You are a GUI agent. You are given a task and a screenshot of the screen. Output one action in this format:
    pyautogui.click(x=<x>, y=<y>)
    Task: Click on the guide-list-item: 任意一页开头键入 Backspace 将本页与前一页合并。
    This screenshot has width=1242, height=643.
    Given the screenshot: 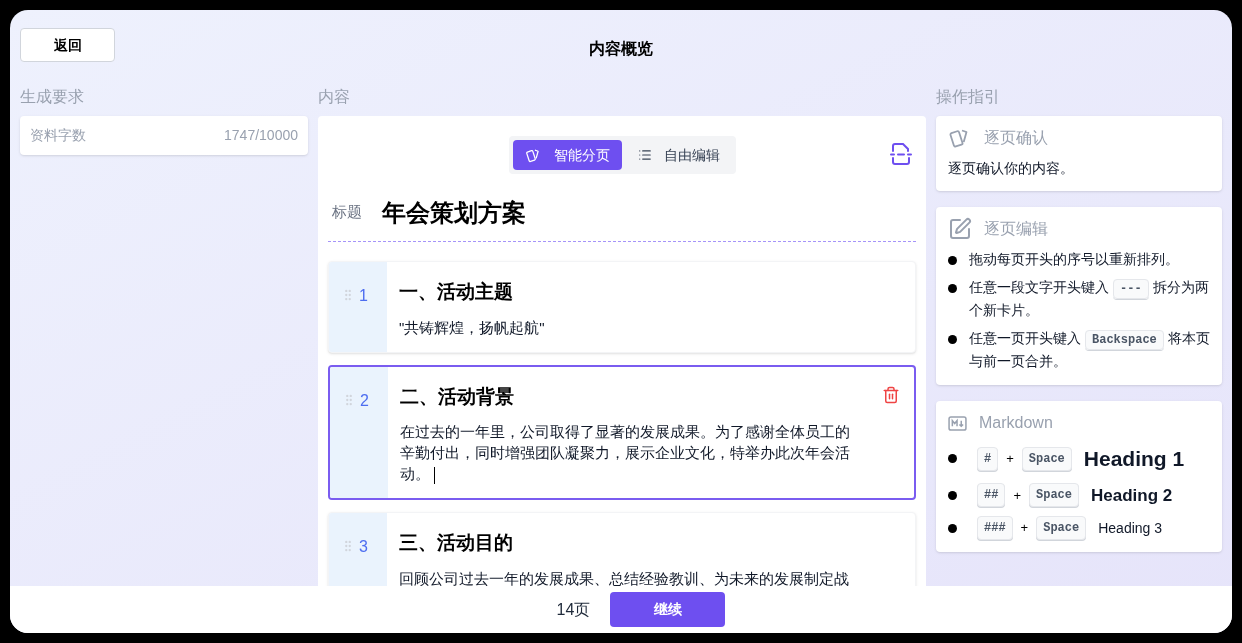 What is the action you would take?
    pyautogui.click(x=1089, y=350)
    